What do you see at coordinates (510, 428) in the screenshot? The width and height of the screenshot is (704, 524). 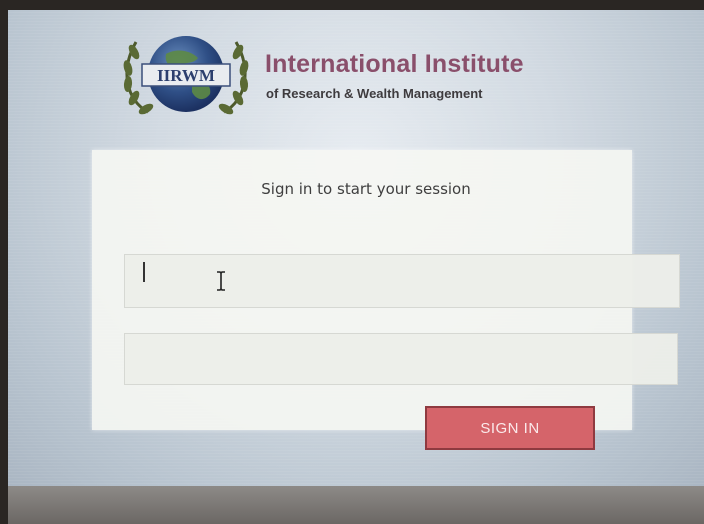 I see `sign-in-button: SIGN IN` at bounding box center [510, 428].